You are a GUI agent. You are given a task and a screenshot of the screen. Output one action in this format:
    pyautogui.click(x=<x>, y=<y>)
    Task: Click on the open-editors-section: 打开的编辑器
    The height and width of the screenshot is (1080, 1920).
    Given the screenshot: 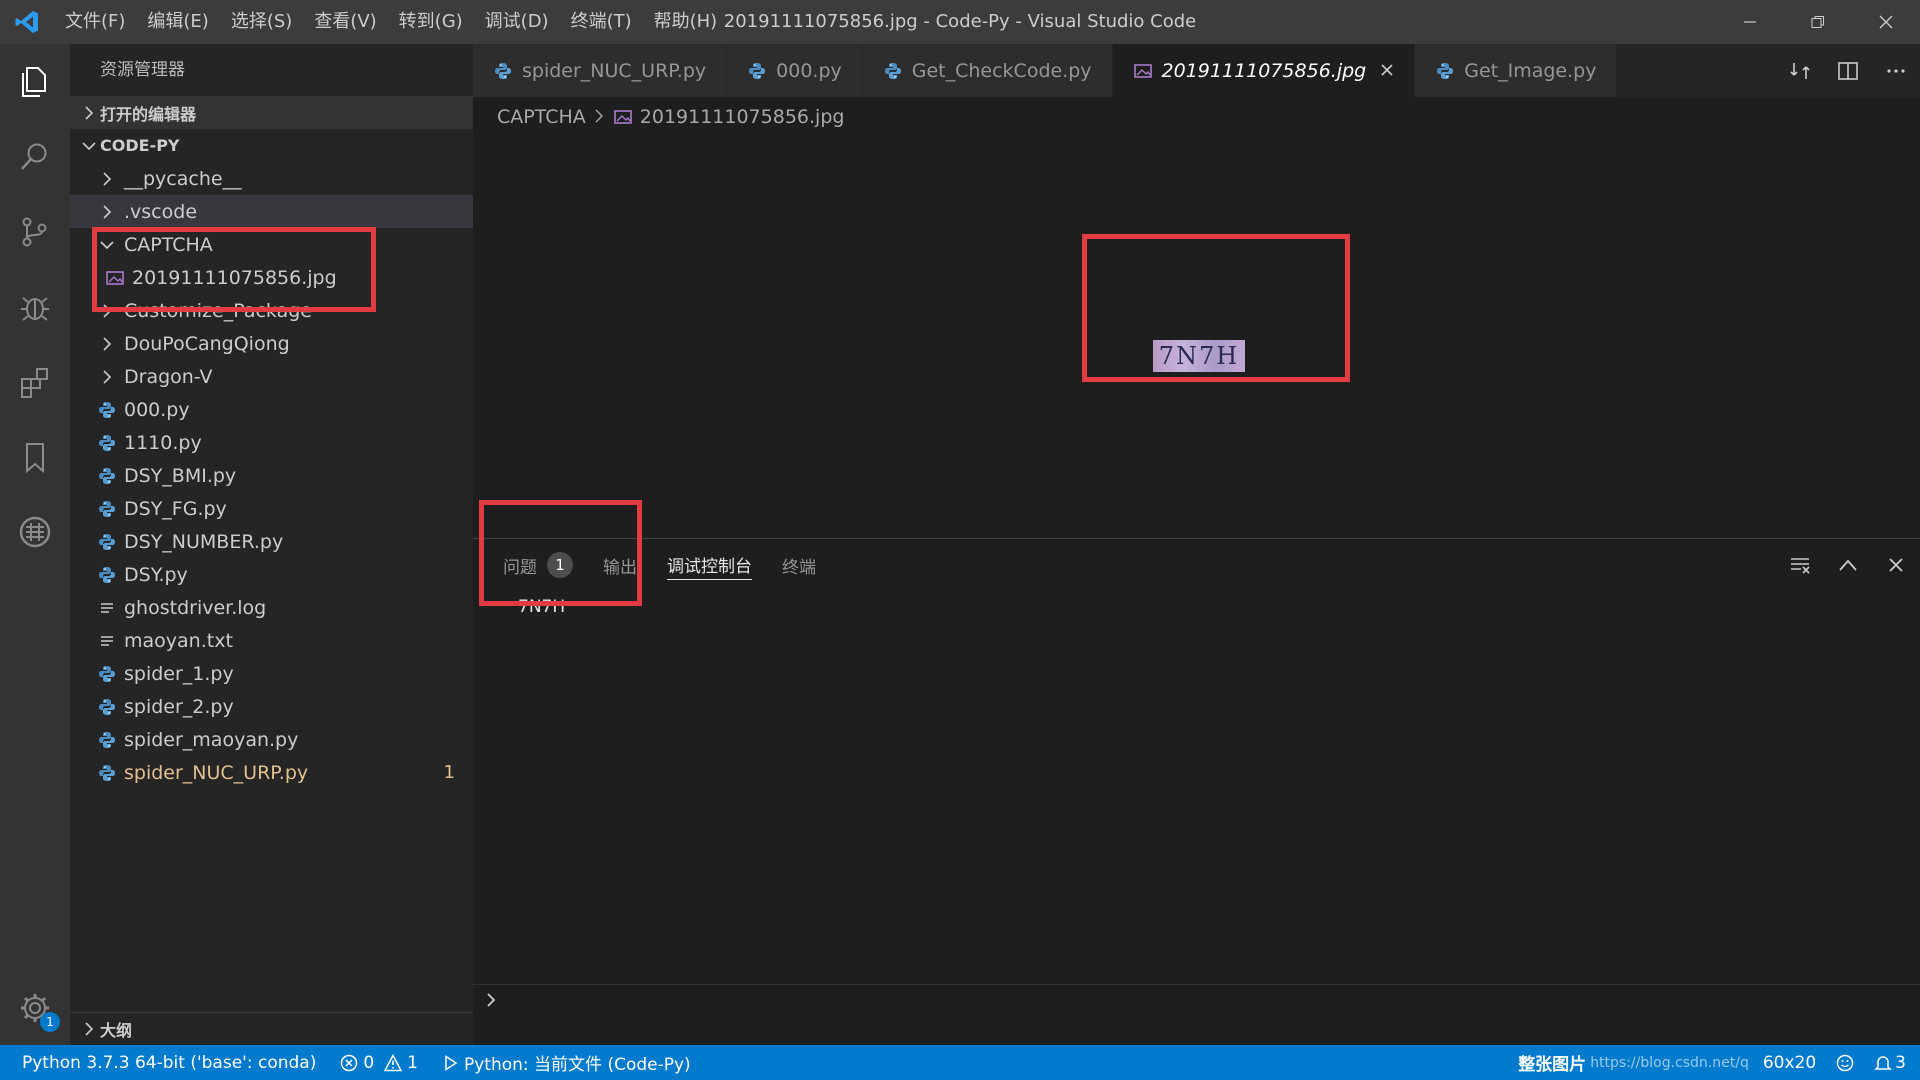 What is the action you would take?
    pyautogui.click(x=271, y=112)
    